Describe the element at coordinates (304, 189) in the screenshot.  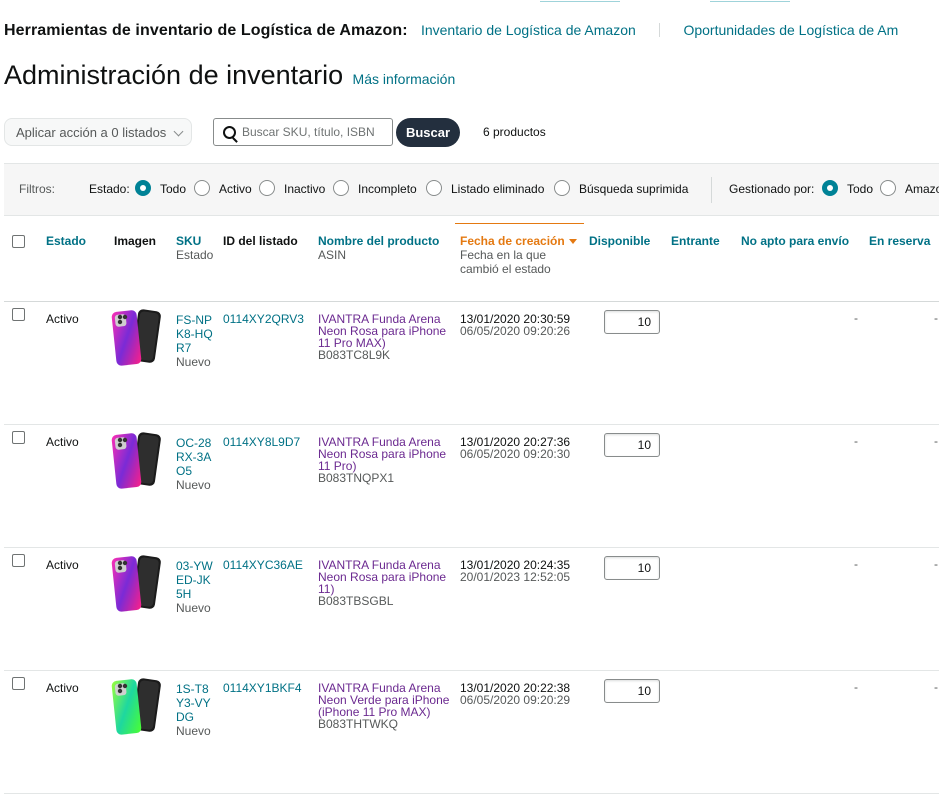
I see `status-option-inactive: Inactivo` at that location.